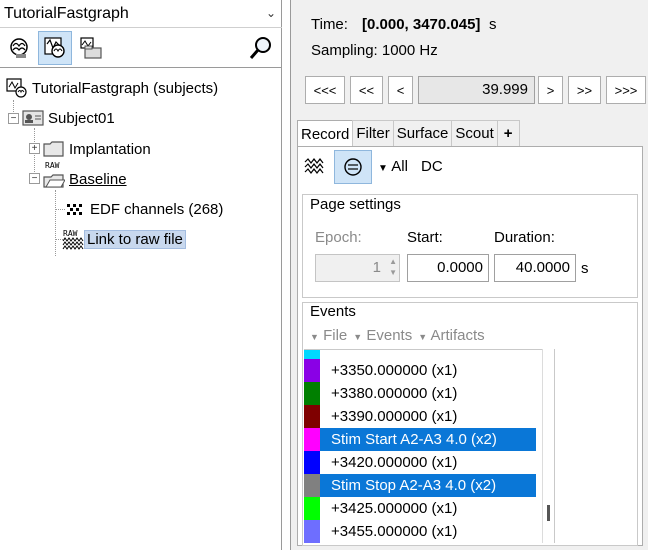  I want to click on start-label: Start:, so click(425, 237).